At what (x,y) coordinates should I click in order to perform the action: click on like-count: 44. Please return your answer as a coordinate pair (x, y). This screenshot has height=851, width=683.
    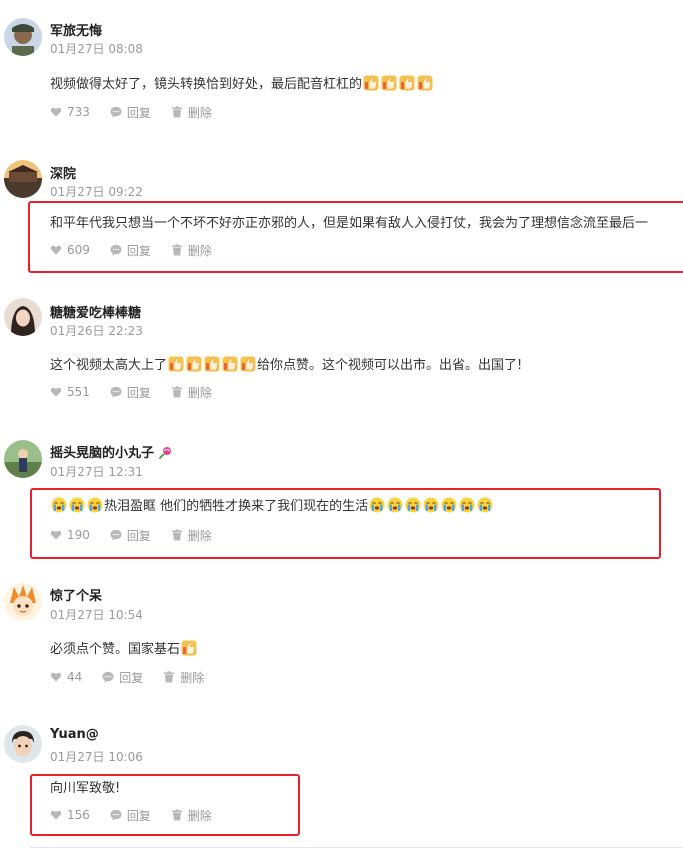
    Looking at the image, I should click on (75, 677).